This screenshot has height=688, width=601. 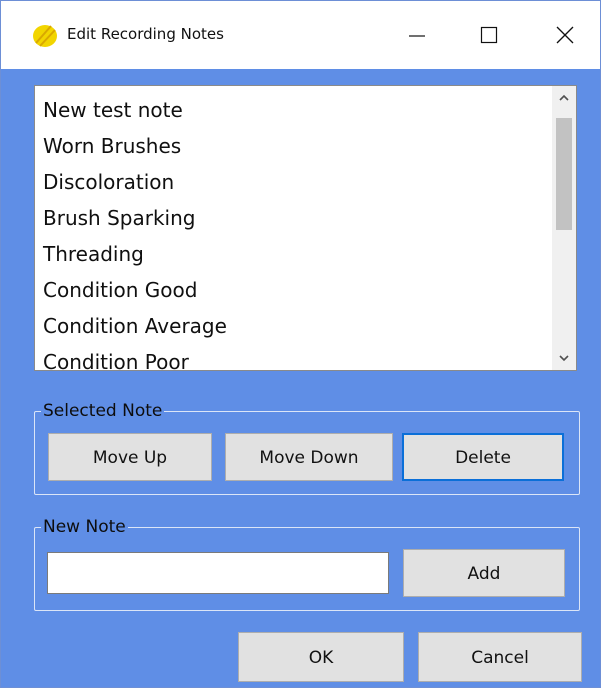 I want to click on add-button: Add, so click(x=484, y=573).